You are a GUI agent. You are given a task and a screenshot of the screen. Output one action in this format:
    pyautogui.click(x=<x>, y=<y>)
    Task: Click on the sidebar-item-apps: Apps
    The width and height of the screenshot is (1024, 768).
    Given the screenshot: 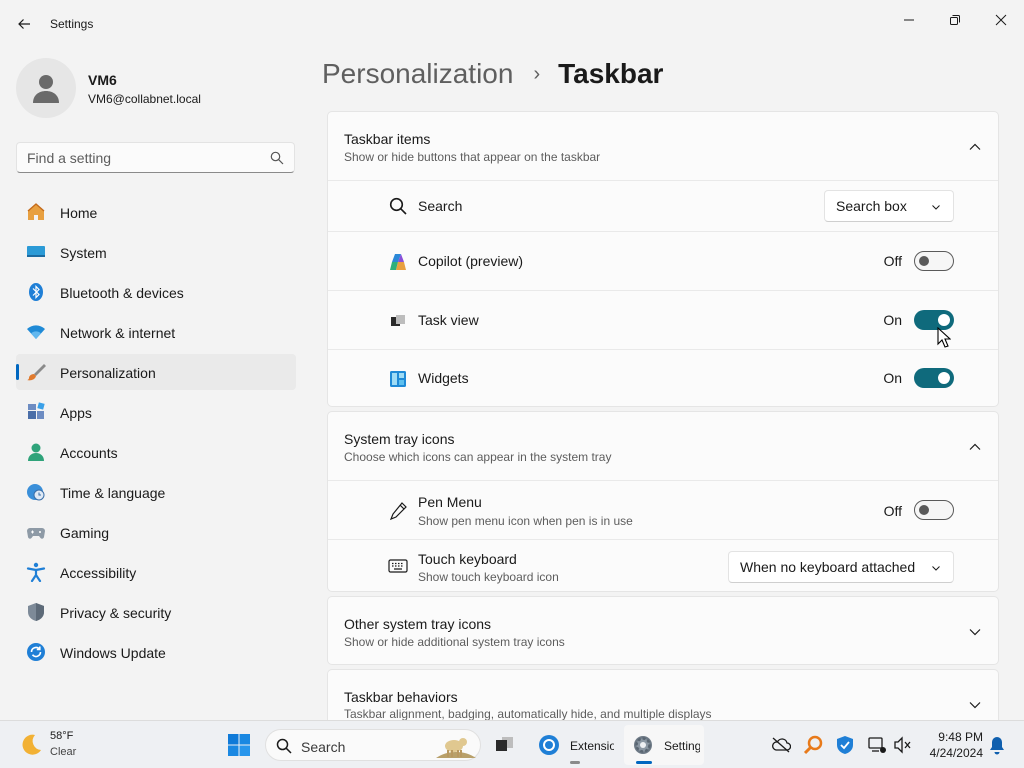 What is the action you would take?
    pyautogui.click(x=156, y=412)
    